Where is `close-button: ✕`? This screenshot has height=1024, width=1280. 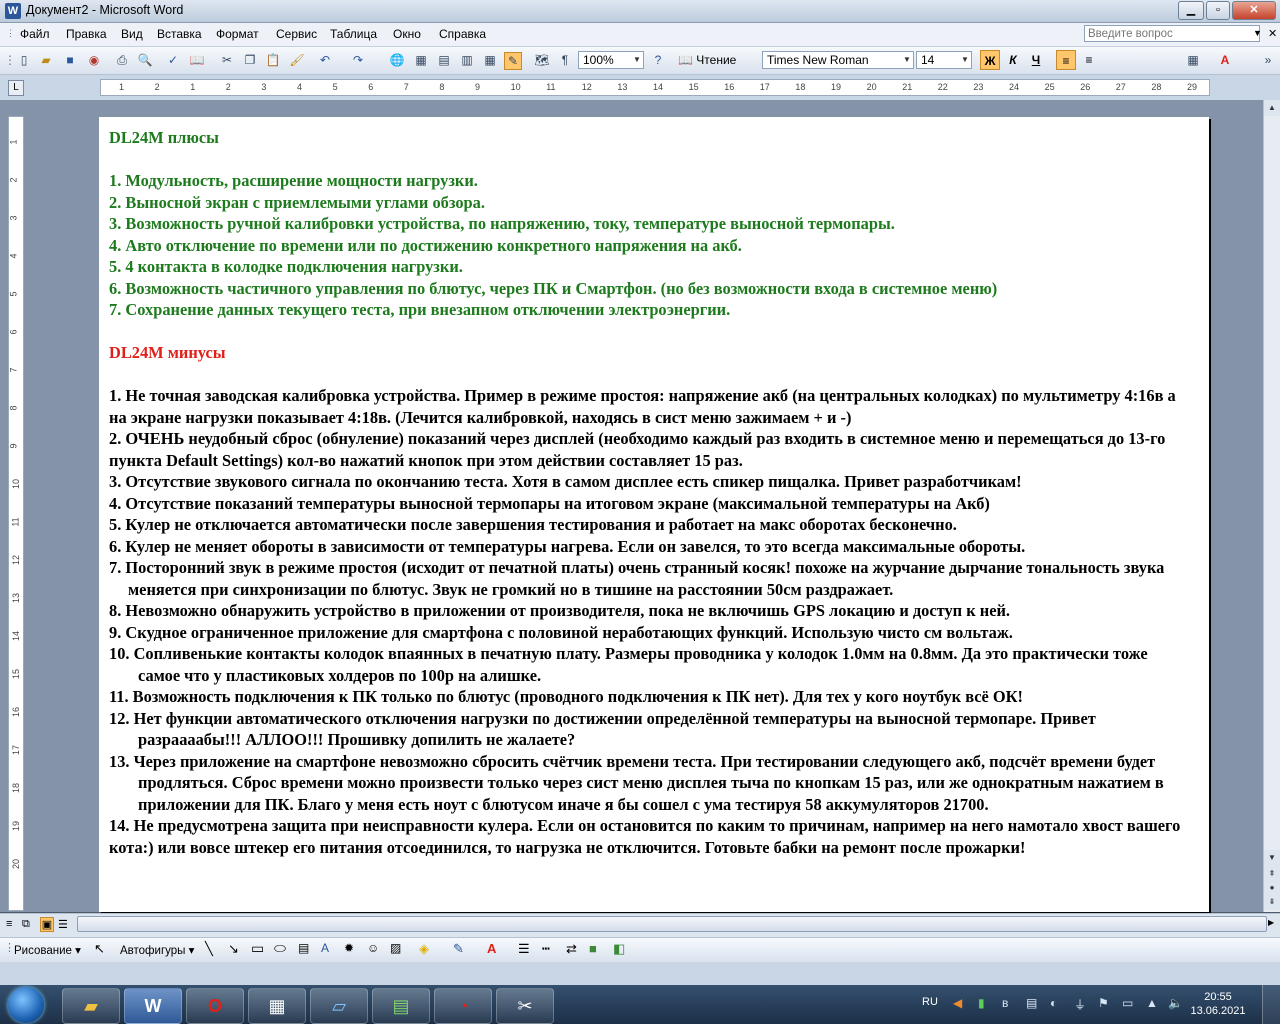 close-button: ✕ is located at coordinates (1254, 10).